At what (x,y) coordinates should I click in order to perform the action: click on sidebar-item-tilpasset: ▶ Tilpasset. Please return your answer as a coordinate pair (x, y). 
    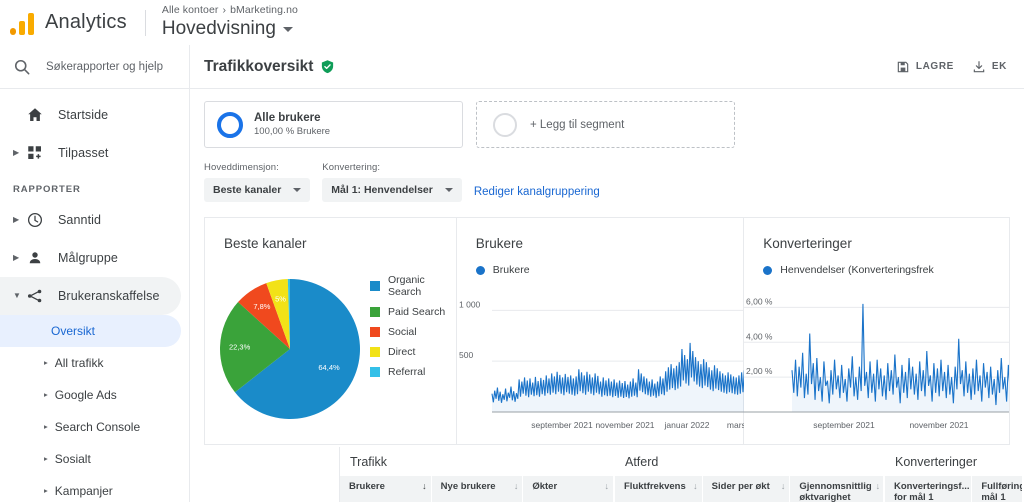
    Looking at the image, I should click on (94, 153).